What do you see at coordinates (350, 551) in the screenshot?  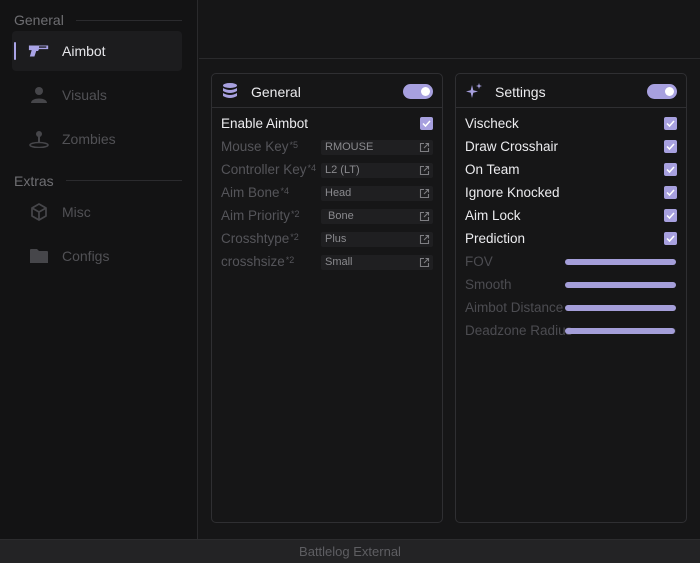 I see `footer-title-bar: Battlelog External` at bounding box center [350, 551].